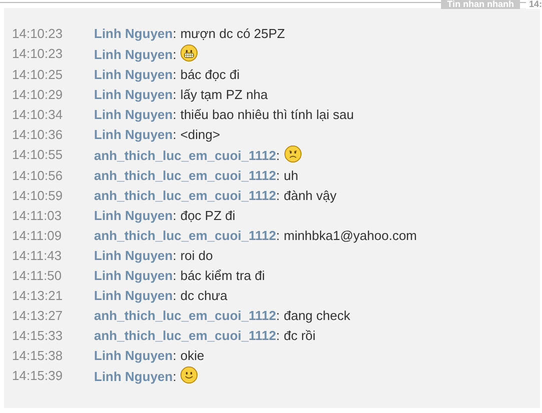 This screenshot has height=413, width=542. I want to click on message-text: đọc PZ đi, so click(208, 216).